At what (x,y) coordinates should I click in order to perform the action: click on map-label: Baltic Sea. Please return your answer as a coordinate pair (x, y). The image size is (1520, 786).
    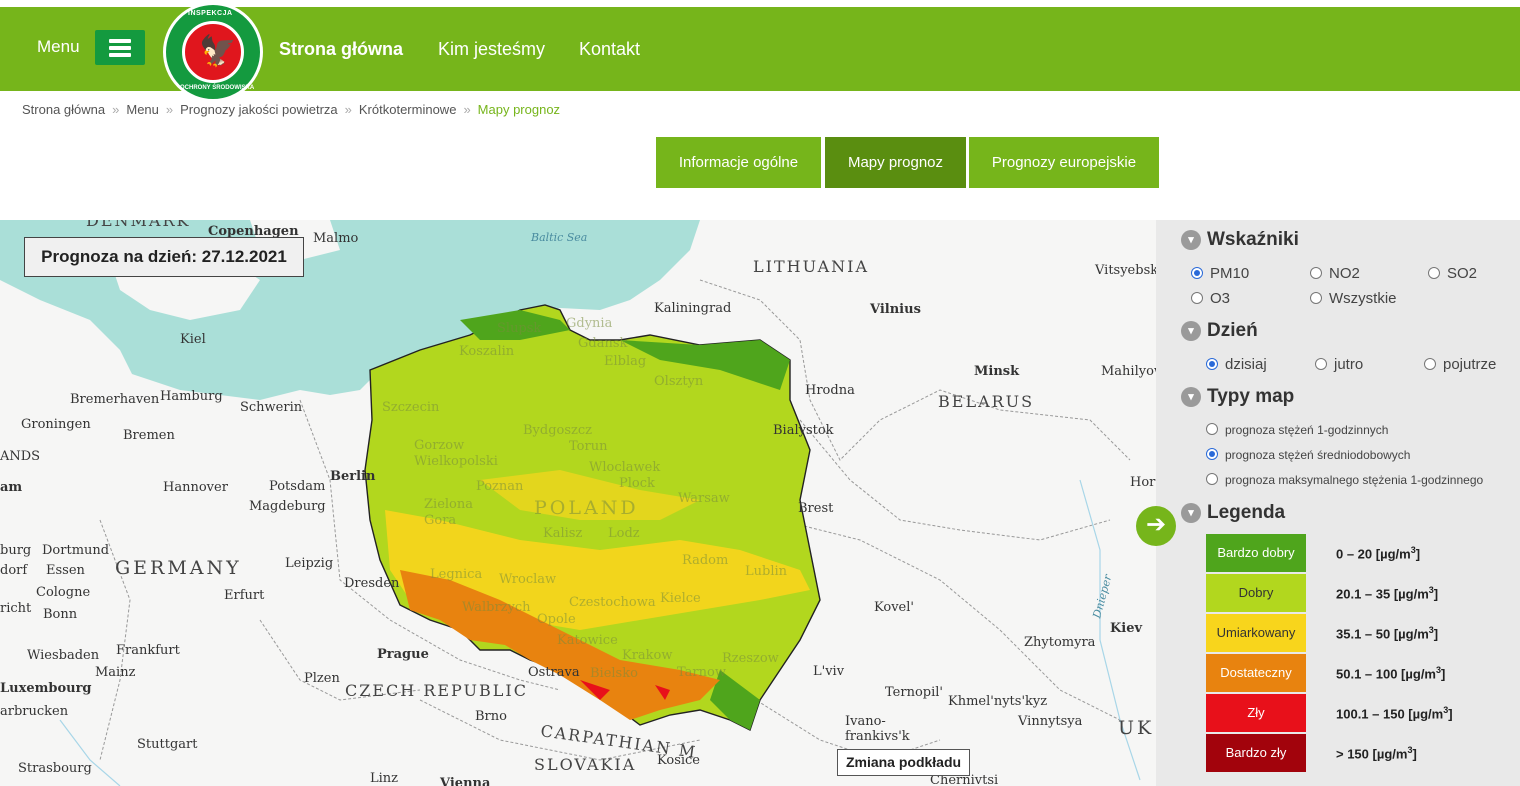
    Looking at the image, I should click on (559, 237).